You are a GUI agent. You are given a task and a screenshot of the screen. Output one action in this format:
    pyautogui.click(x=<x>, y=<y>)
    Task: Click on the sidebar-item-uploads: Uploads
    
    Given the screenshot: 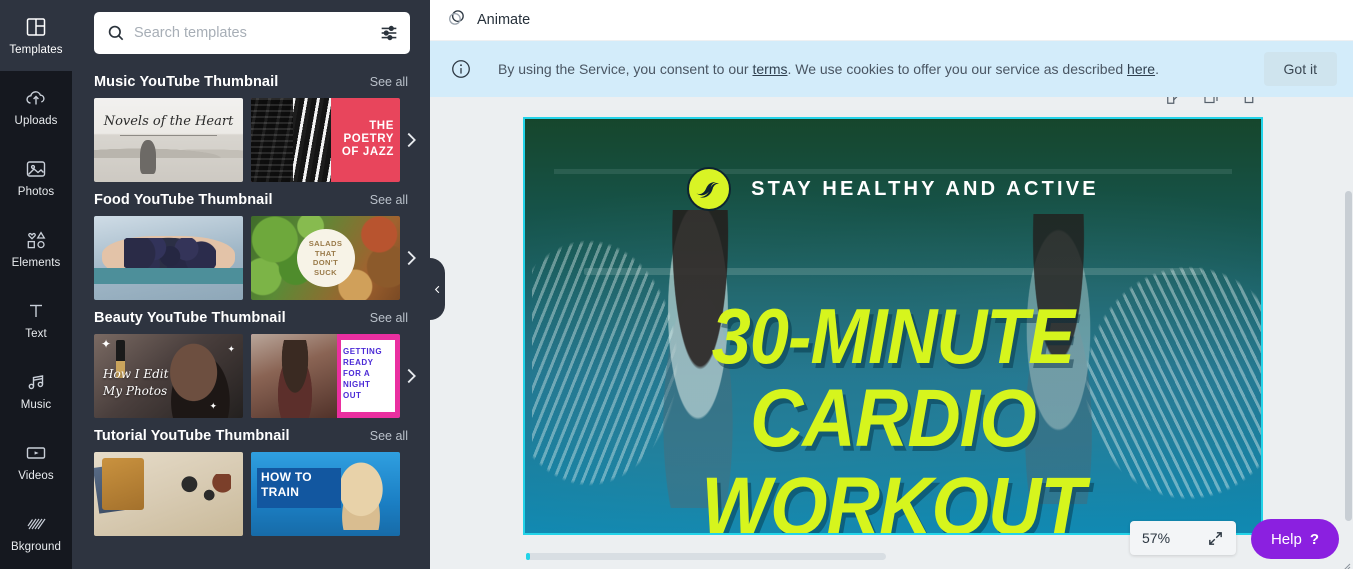 What is the action you would take?
    pyautogui.click(x=36, y=106)
    